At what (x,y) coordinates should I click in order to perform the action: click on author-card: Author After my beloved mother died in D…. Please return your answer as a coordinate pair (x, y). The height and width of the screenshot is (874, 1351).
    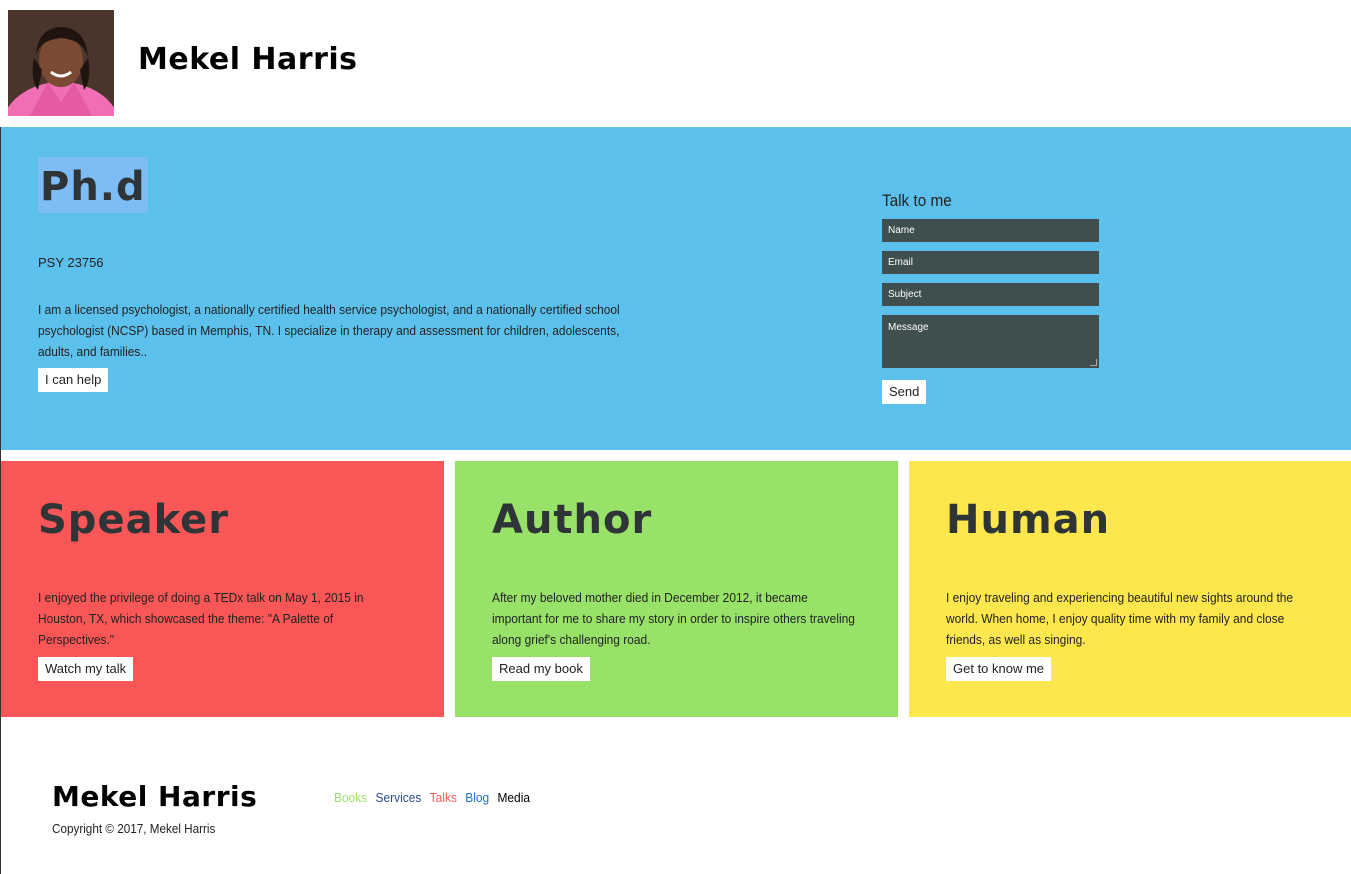
    Looking at the image, I should click on (676, 589).